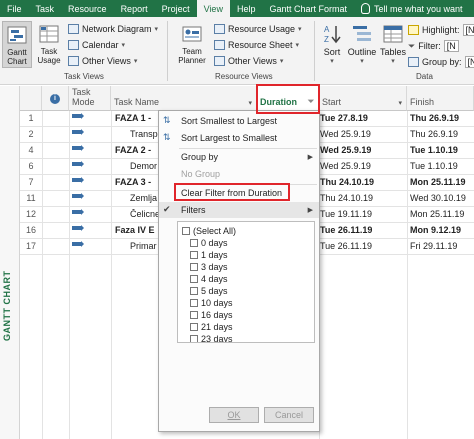 Image resolution: width=474 pixels, height=439 pixels. I want to click on tab-task: Task, so click(45, 8).